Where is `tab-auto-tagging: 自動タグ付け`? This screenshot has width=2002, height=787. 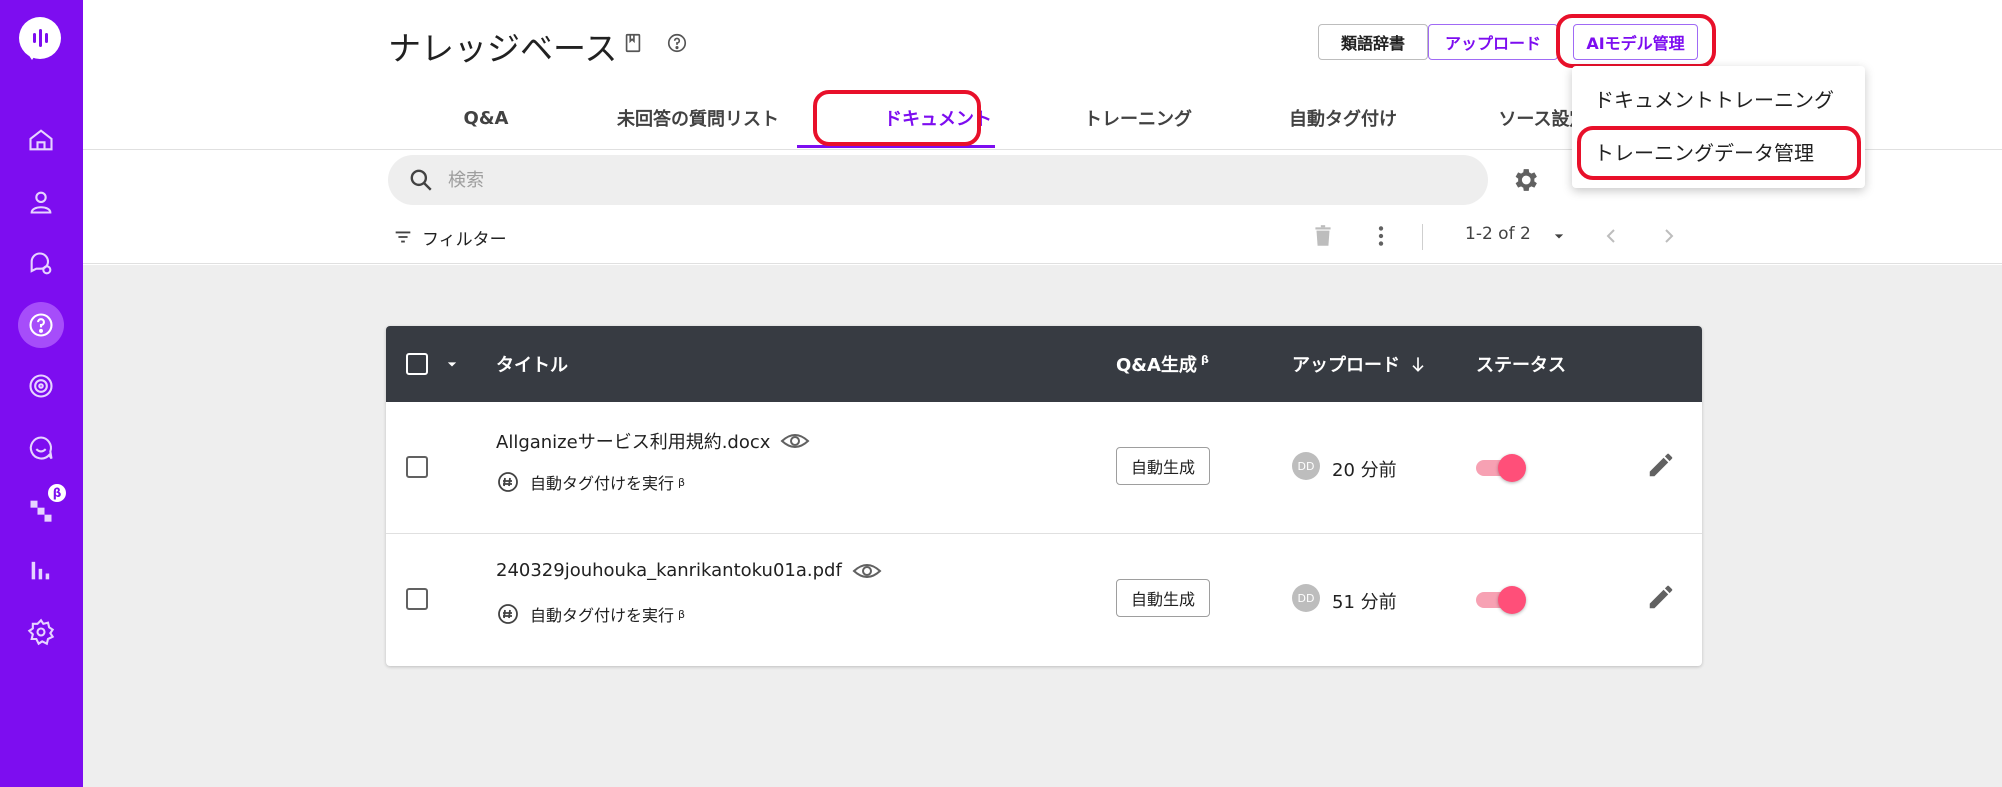
tab-auto-tagging: 自動タグ付け is located at coordinates (1343, 118).